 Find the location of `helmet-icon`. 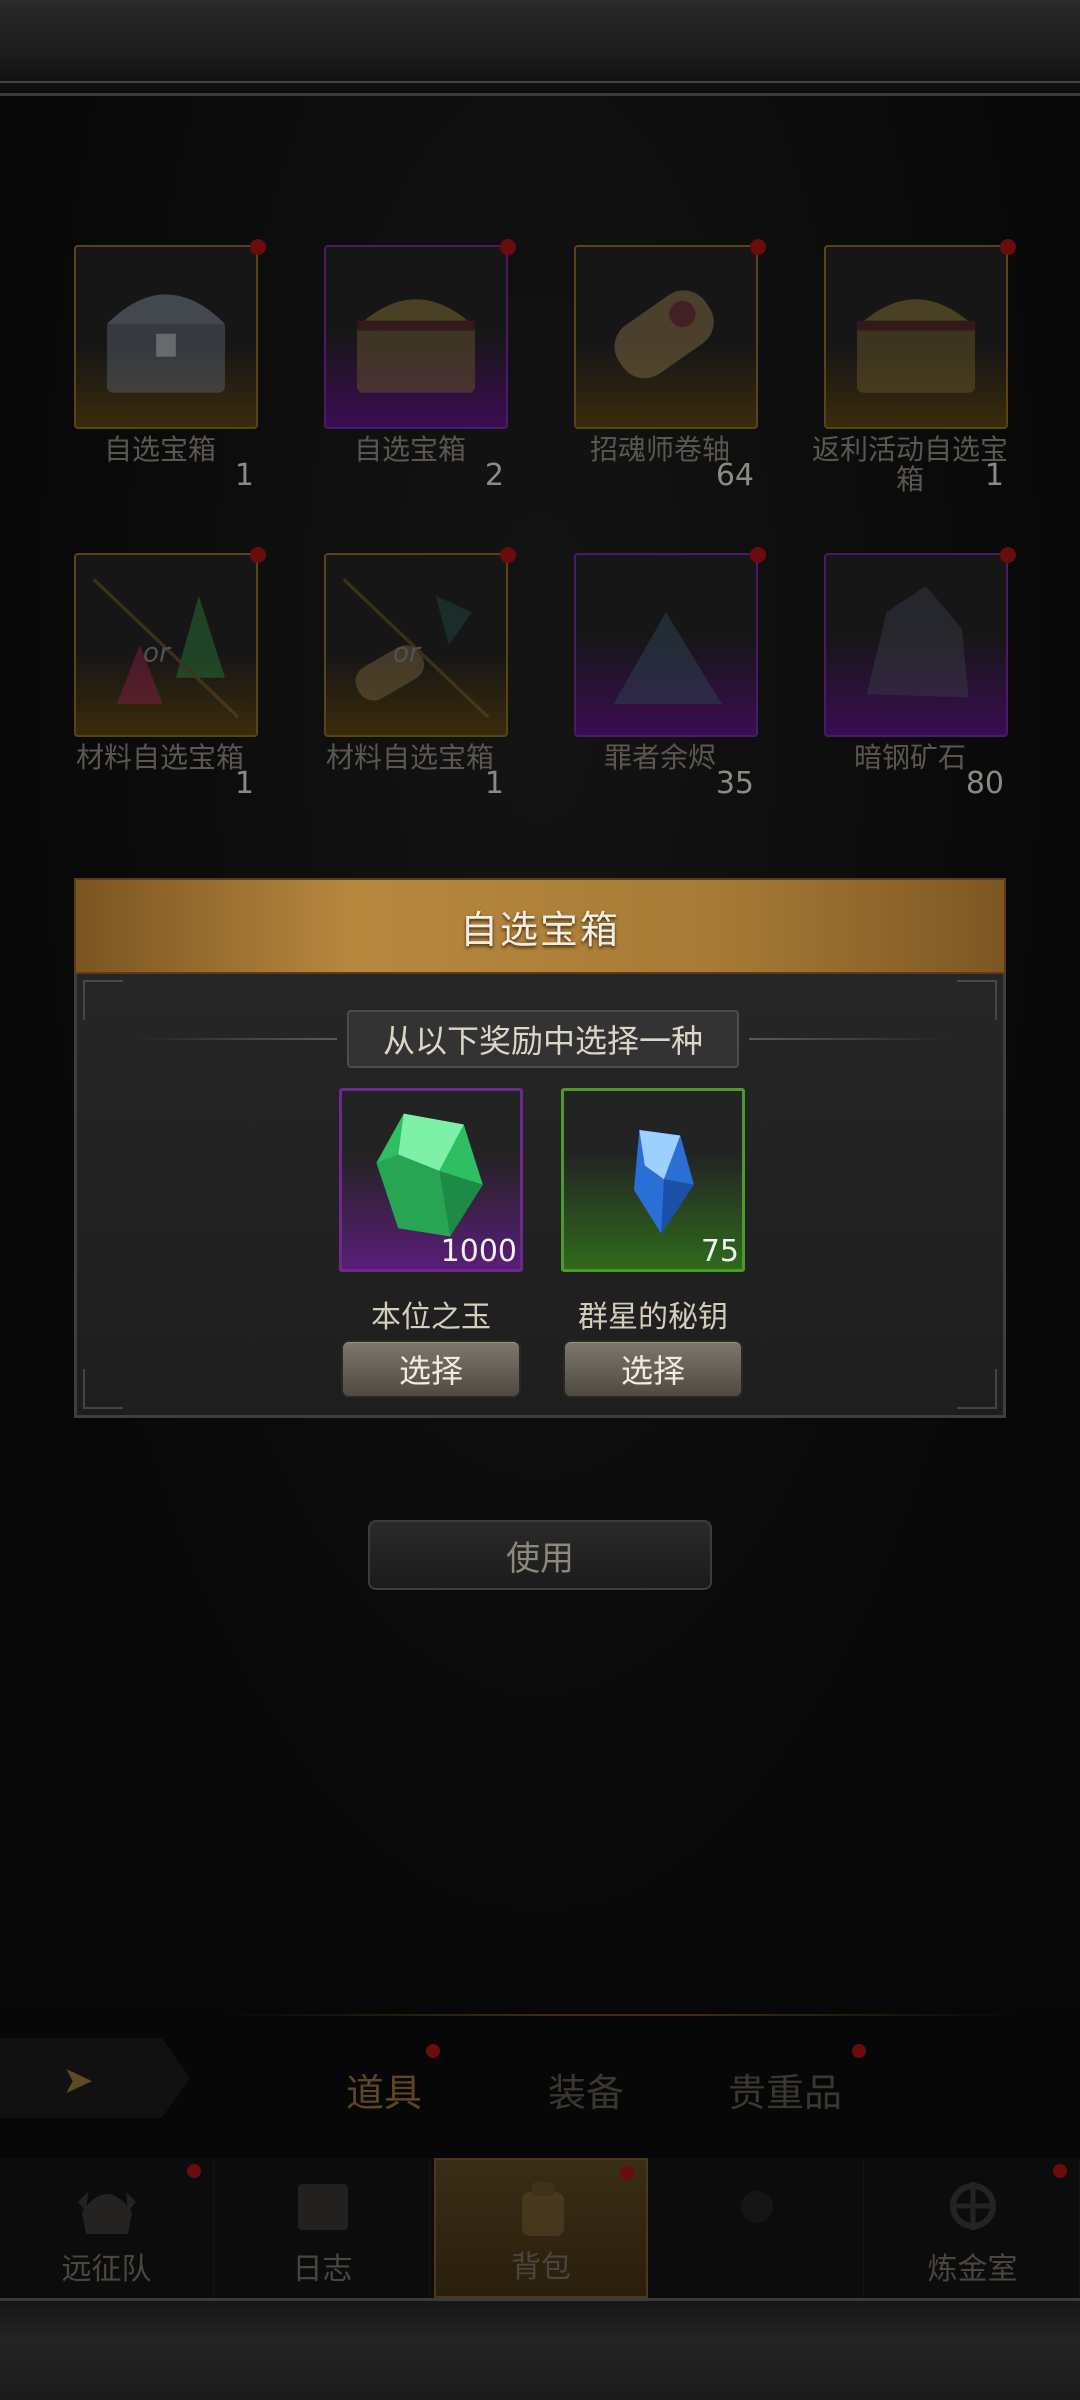

helmet-icon is located at coordinates (107, 2213).